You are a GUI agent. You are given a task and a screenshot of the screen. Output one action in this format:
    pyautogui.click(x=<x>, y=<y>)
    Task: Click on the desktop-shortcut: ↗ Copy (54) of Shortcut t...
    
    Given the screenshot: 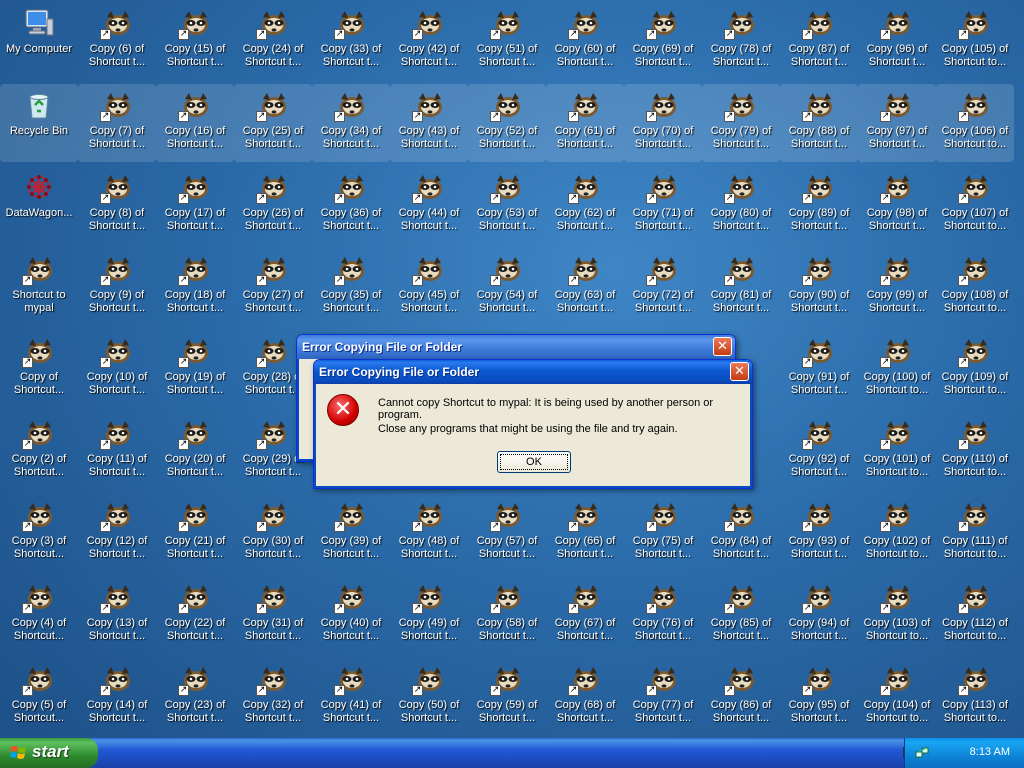 What is the action you would take?
    pyautogui.click(x=507, y=287)
    